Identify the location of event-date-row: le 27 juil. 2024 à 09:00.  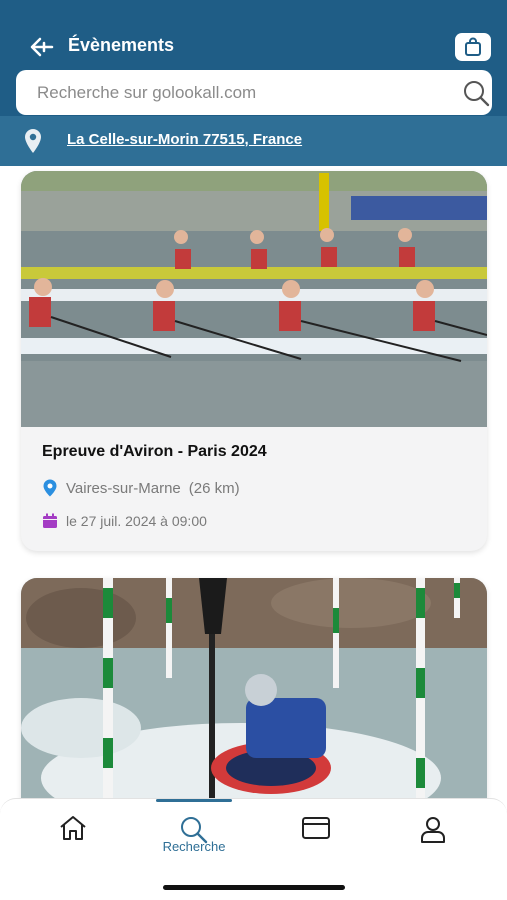
(124, 521).